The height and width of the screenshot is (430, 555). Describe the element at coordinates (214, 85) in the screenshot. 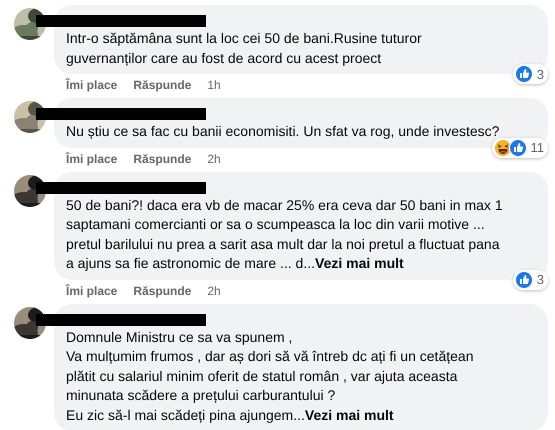

I see `comment-time: 1h` at that location.